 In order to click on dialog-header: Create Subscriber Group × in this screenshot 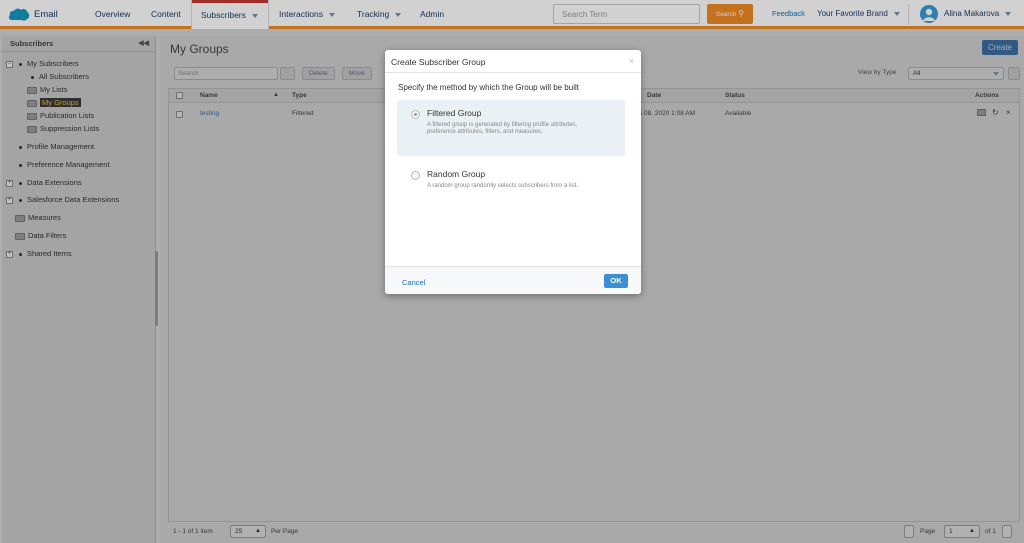, I will do `click(513, 61)`.